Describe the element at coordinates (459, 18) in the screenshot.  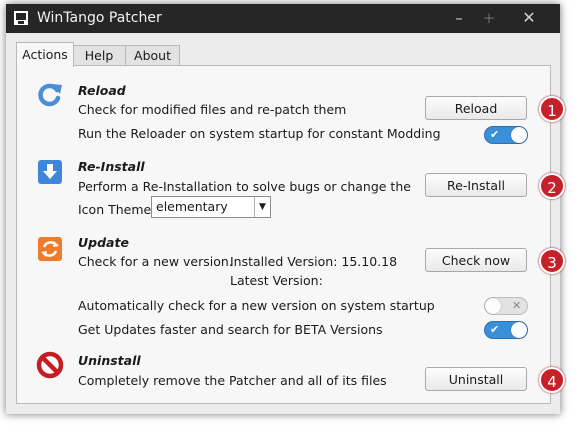
I see `minimize-button: –` at that location.